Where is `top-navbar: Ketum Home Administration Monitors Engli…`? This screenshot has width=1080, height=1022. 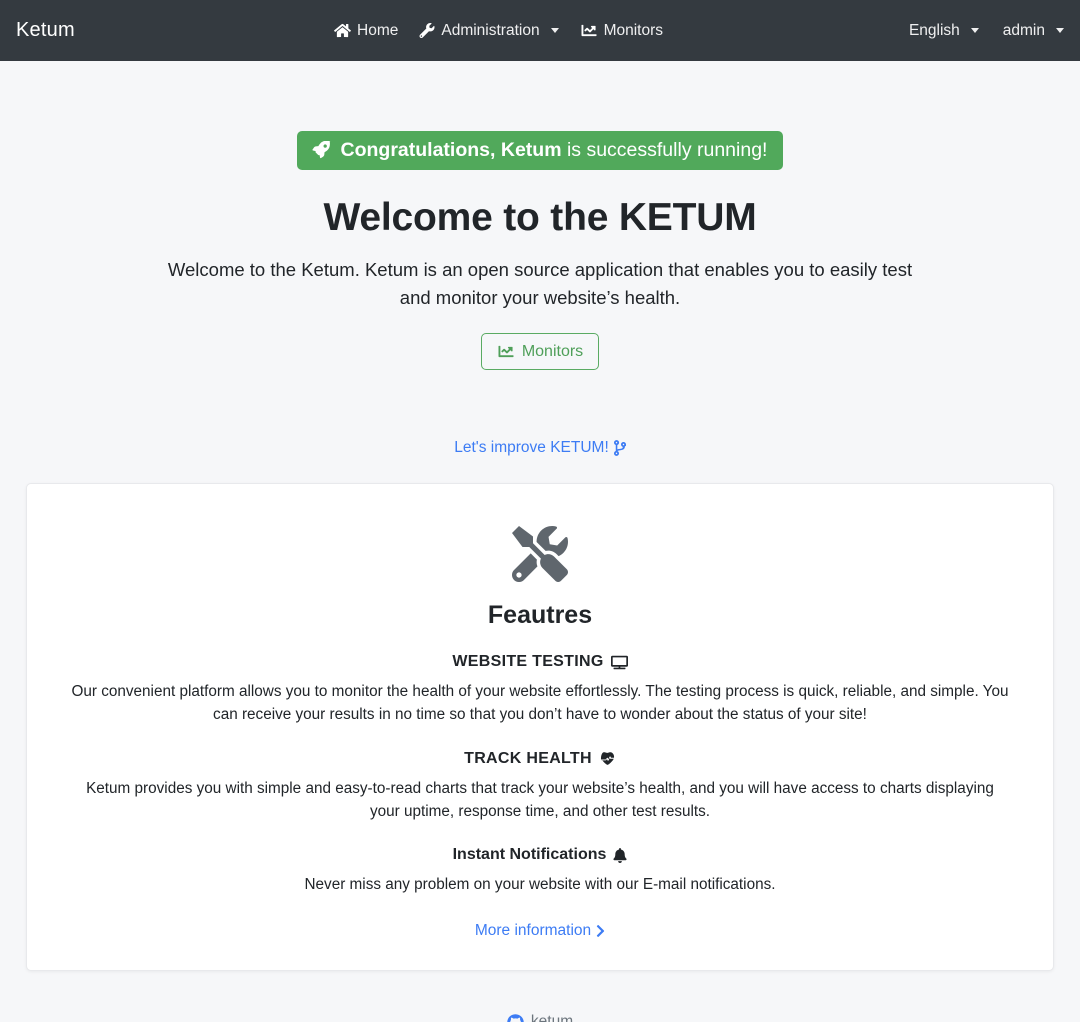 top-navbar: Ketum Home Administration Monitors Engli… is located at coordinates (540, 30).